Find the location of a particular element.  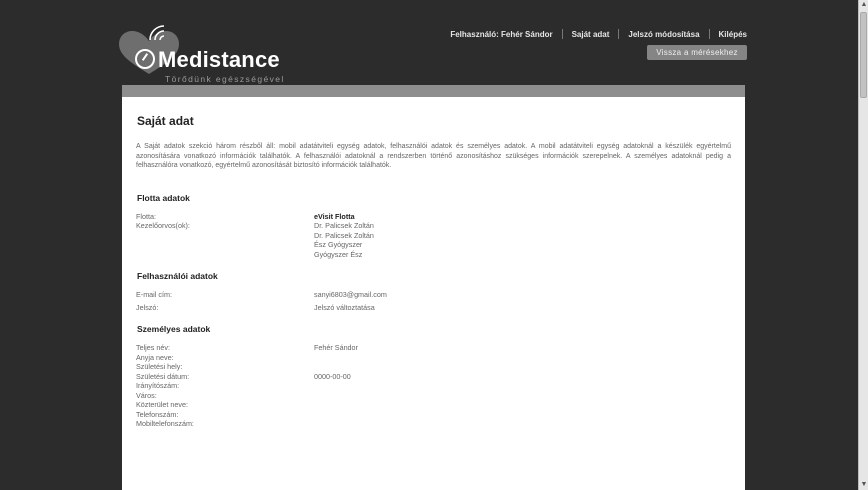

back-to-measurements-button: Vissza a mérésekhez is located at coordinates (697, 52).